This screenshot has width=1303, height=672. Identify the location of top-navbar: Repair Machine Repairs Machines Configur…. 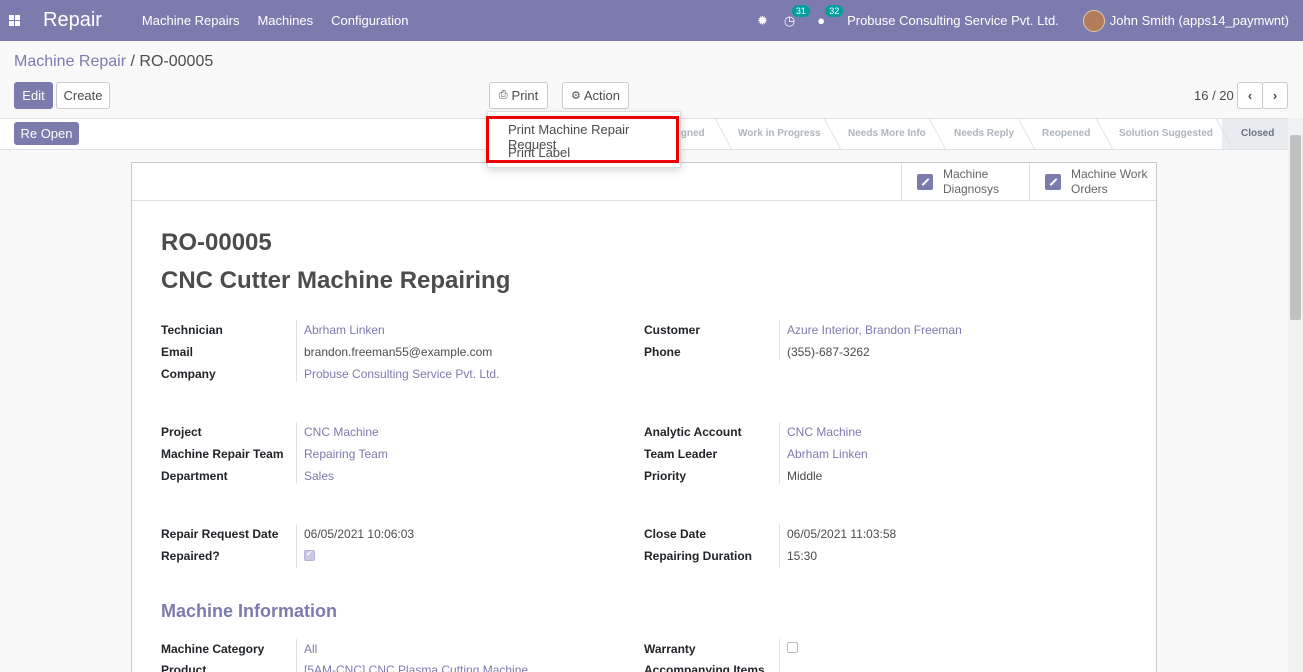
(651, 20).